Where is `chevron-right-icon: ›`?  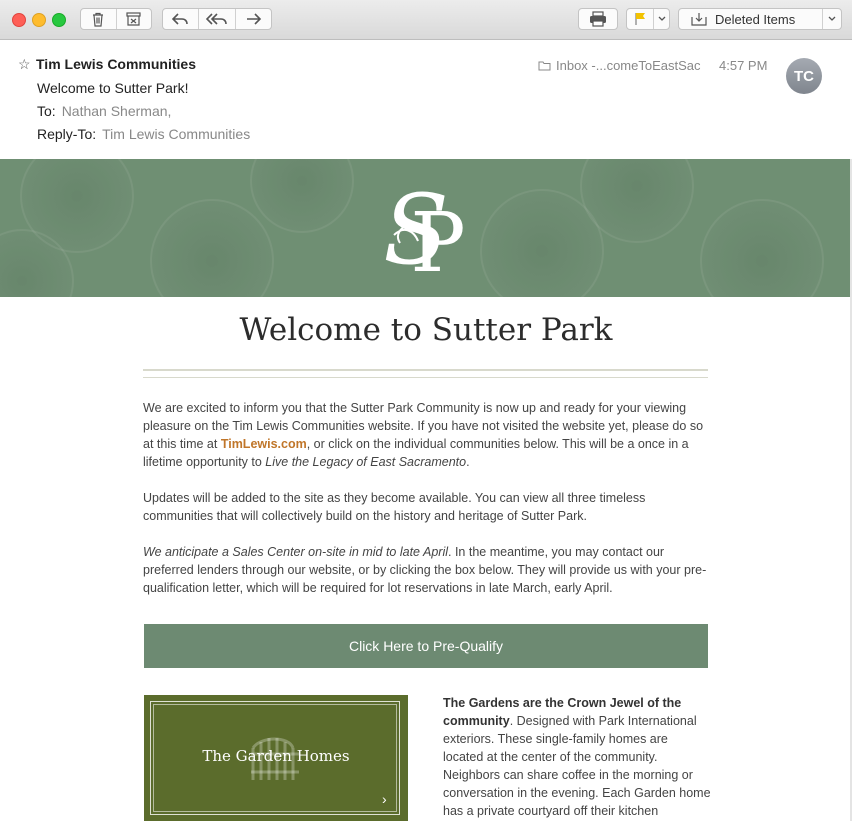 chevron-right-icon: › is located at coordinates (384, 799).